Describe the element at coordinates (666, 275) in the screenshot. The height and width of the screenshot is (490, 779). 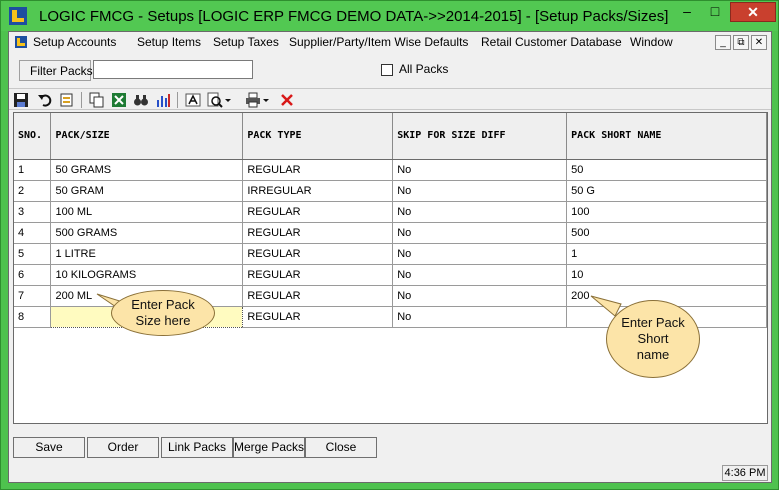
I see `cell-pack-short-name: 10` at that location.